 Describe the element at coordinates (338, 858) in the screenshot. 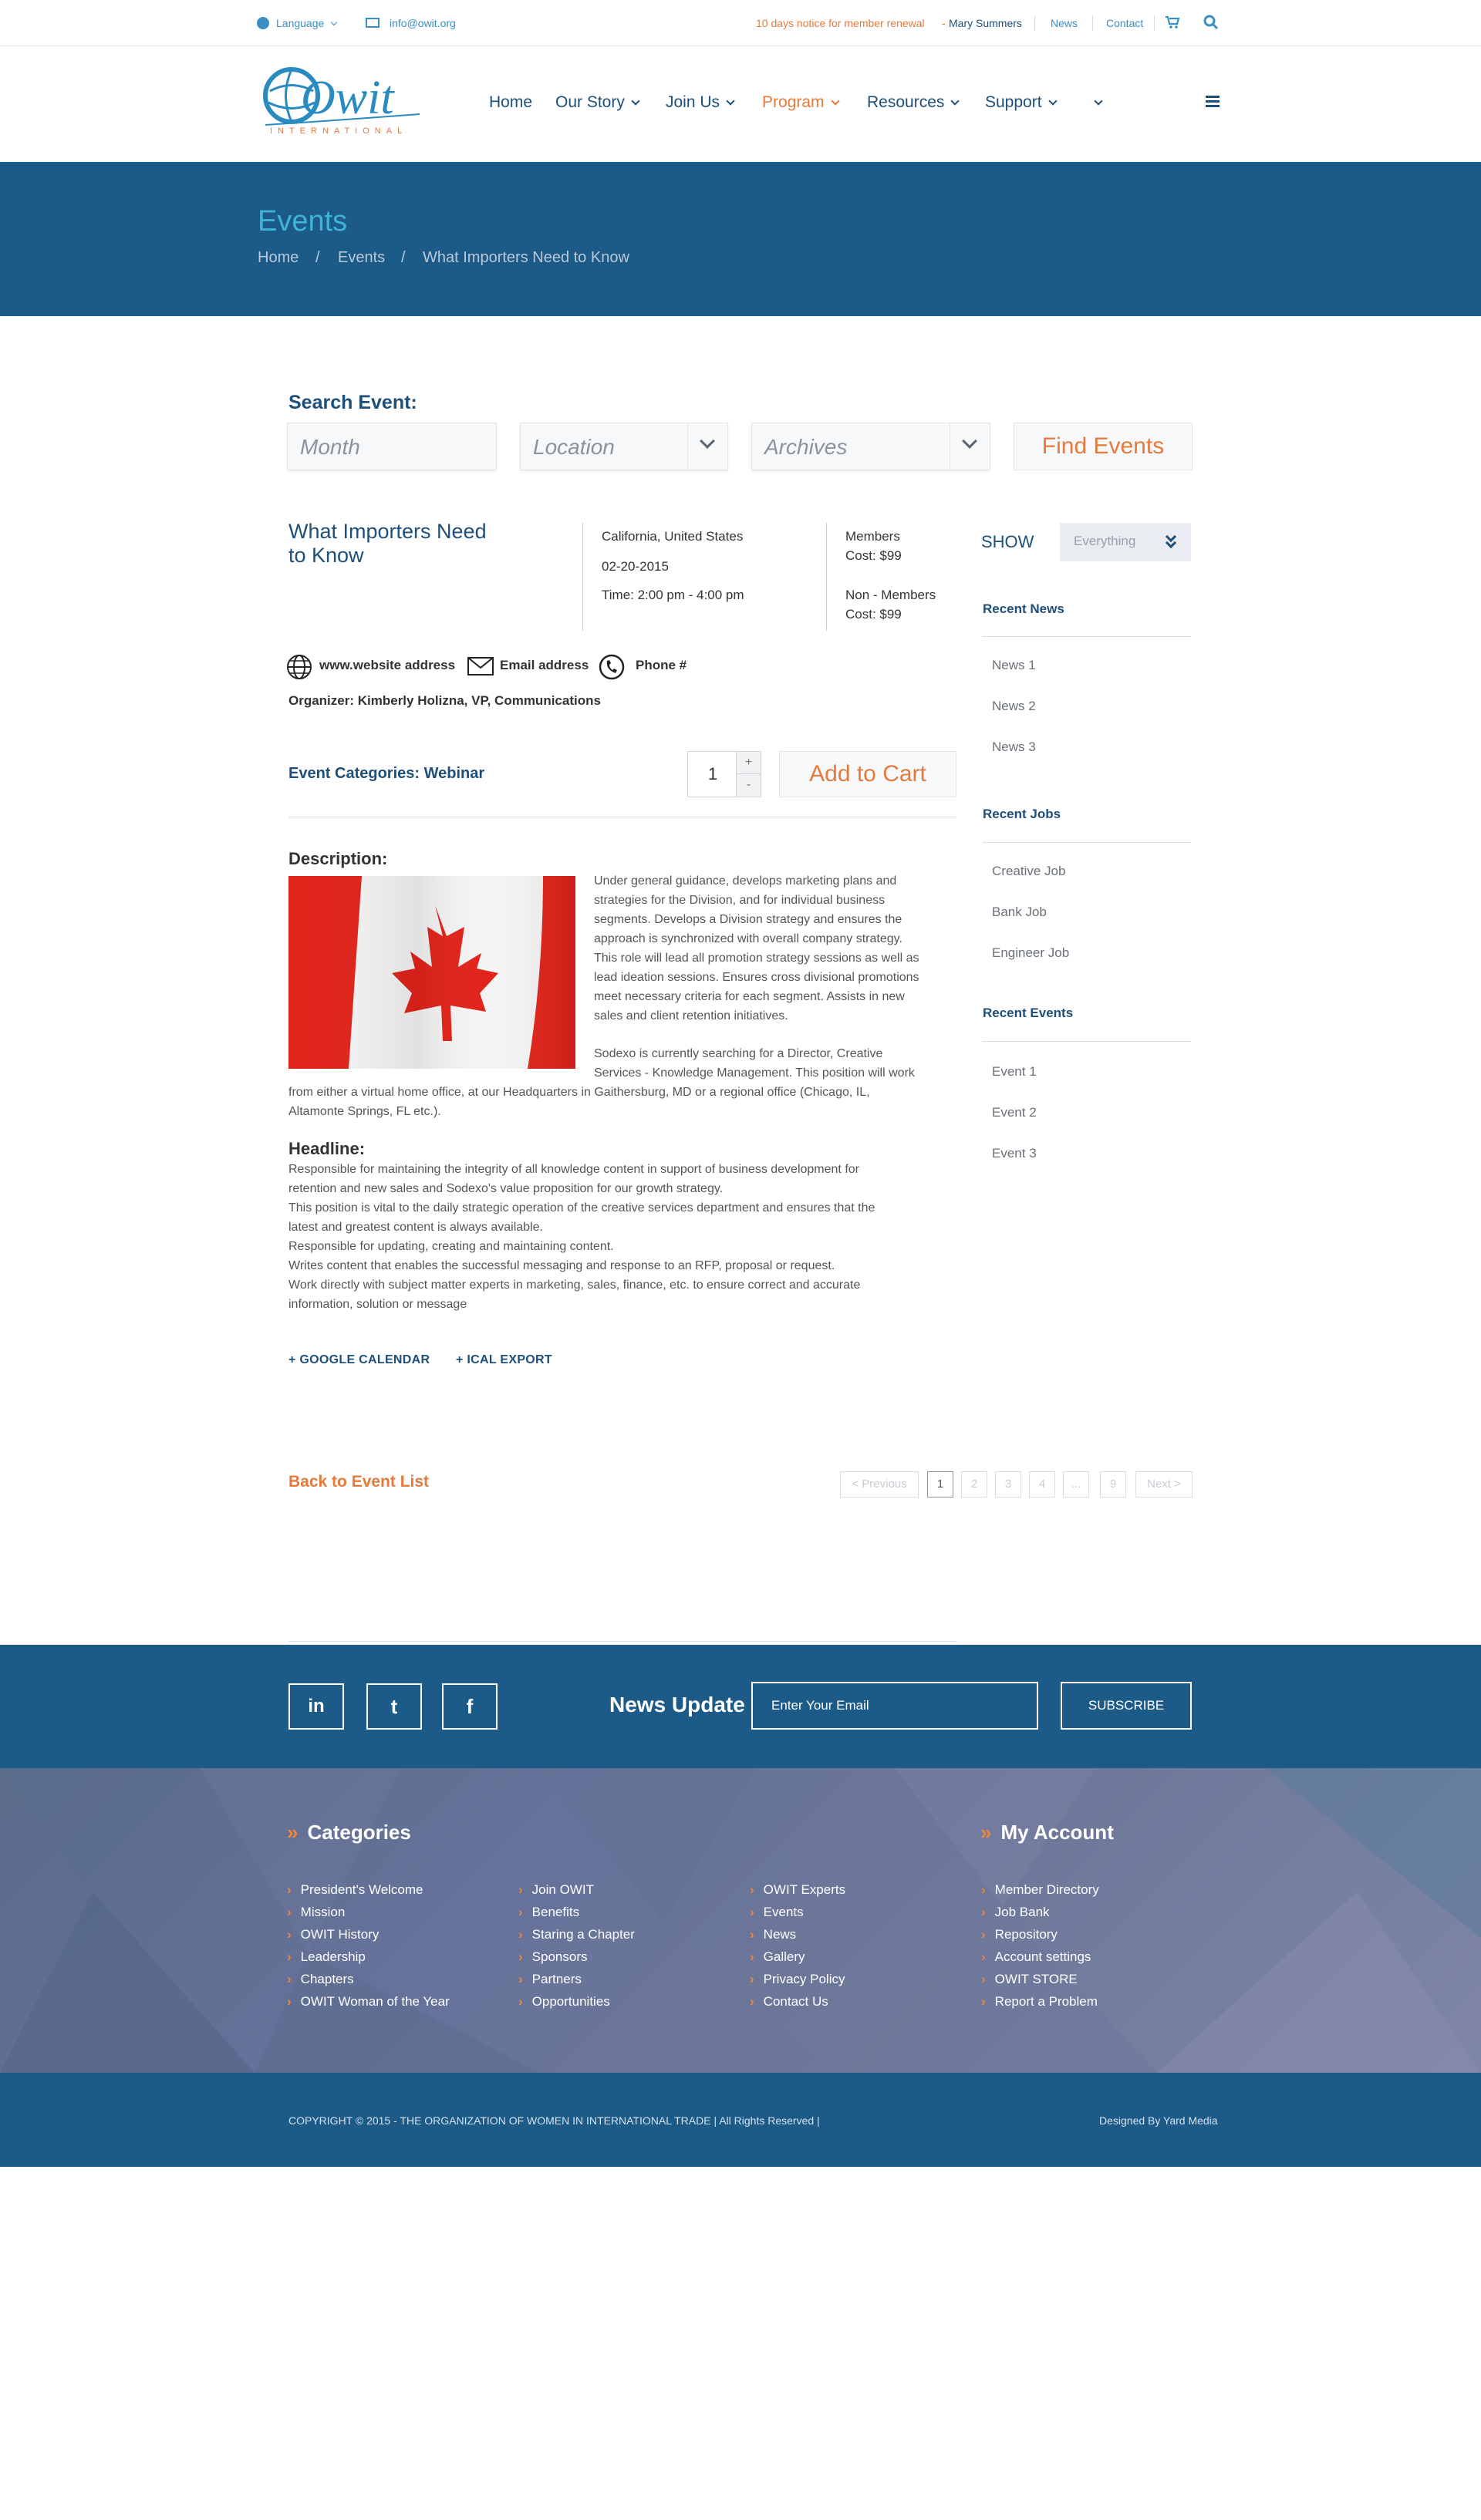

I see `description-heading: Description:` at that location.